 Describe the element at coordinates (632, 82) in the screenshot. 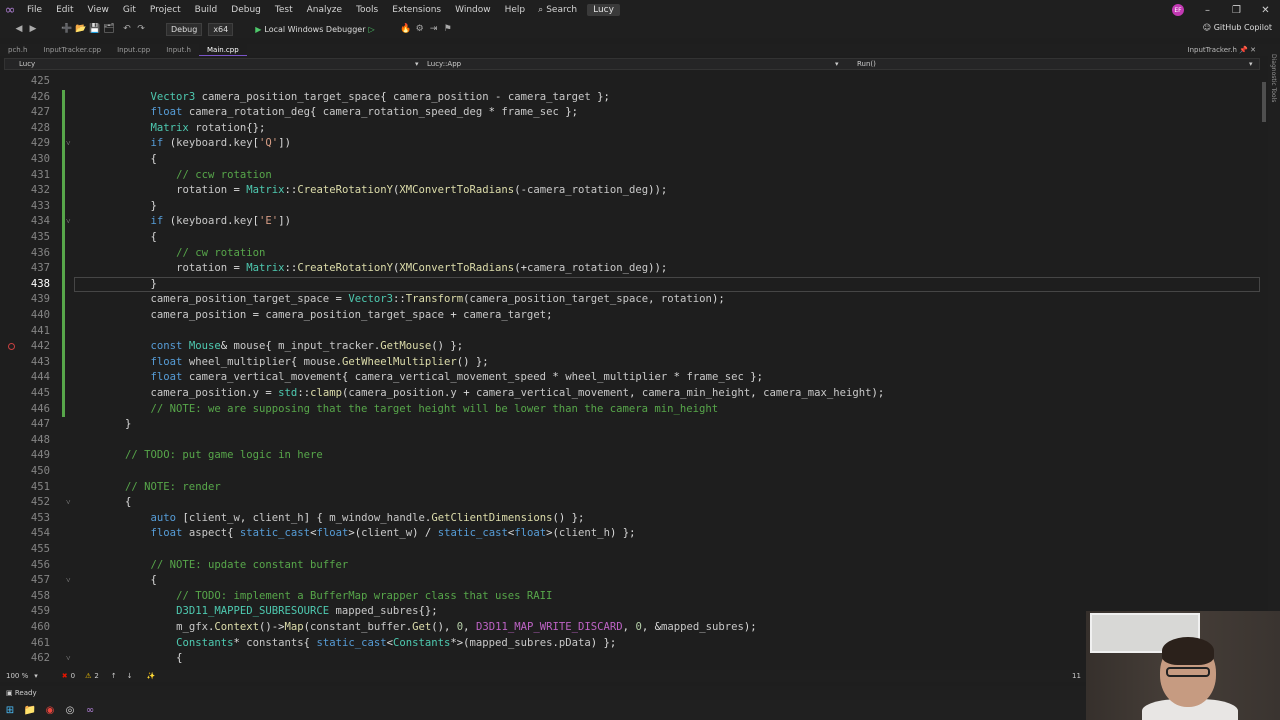

I see `code-line: 425` at that location.